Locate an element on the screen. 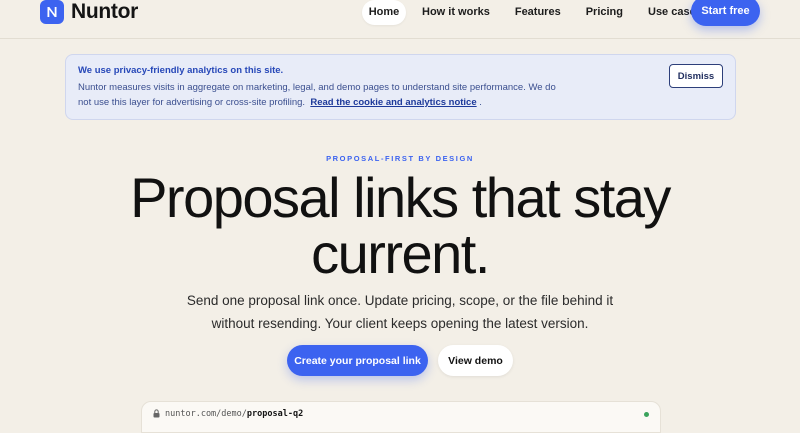 The width and height of the screenshot is (800, 433). dismiss-button: Dismiss is located at coordinates (696, 76).